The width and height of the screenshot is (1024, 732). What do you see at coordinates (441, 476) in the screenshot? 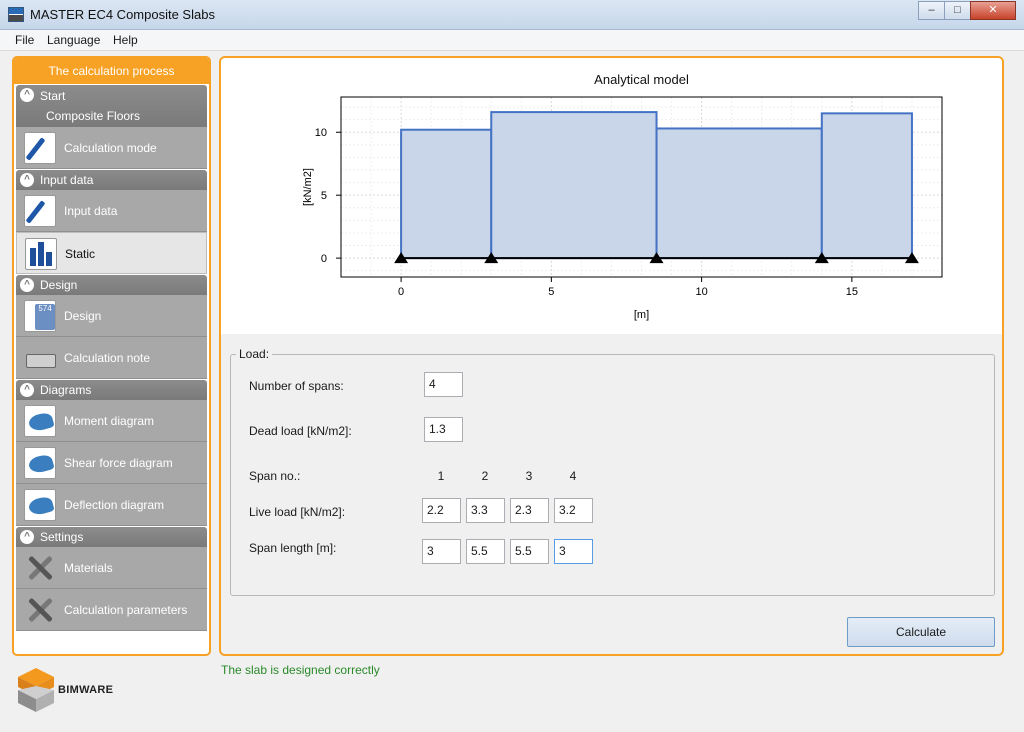
I see `span-number: 1` at bounding box center [441, 476].